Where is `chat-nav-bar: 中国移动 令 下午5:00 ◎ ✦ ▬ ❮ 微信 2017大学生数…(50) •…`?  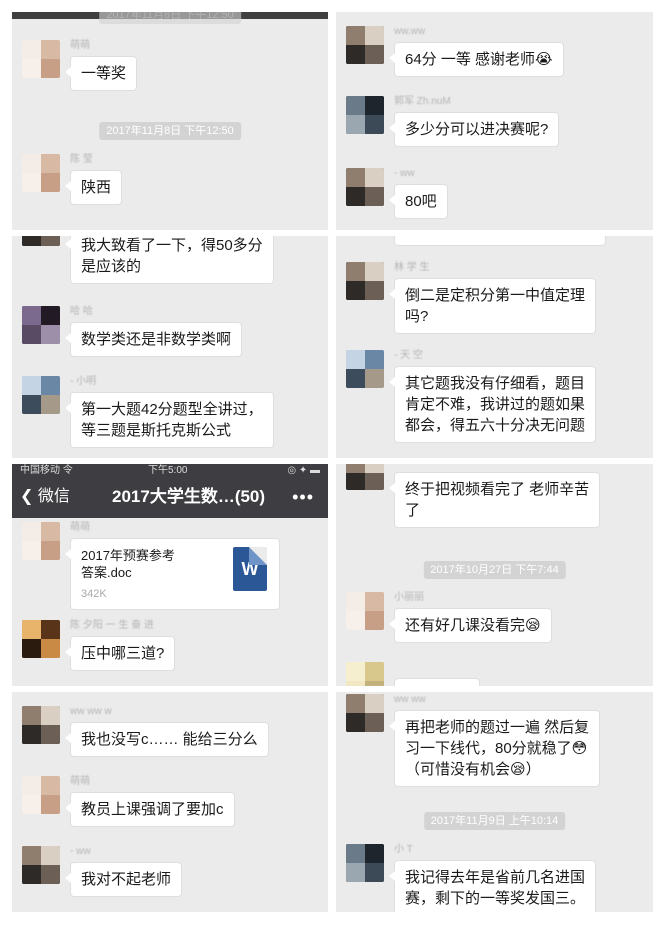 chat-nav-bar: 中国移动 令 下午5:00 ◎ ✦ ▬ ❮ 微信 2017大学生数…(50) •… is located at coordinates (170, 491).